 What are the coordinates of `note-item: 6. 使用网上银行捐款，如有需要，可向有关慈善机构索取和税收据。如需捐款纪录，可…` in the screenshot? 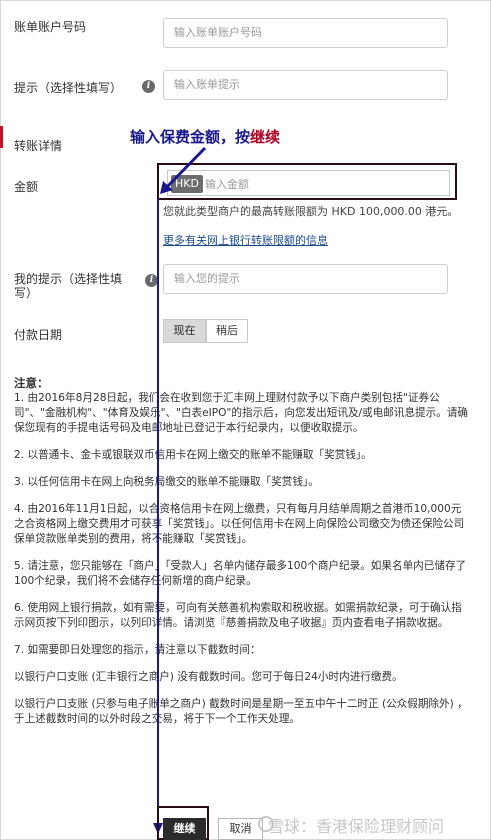 It's located at (238, 615).